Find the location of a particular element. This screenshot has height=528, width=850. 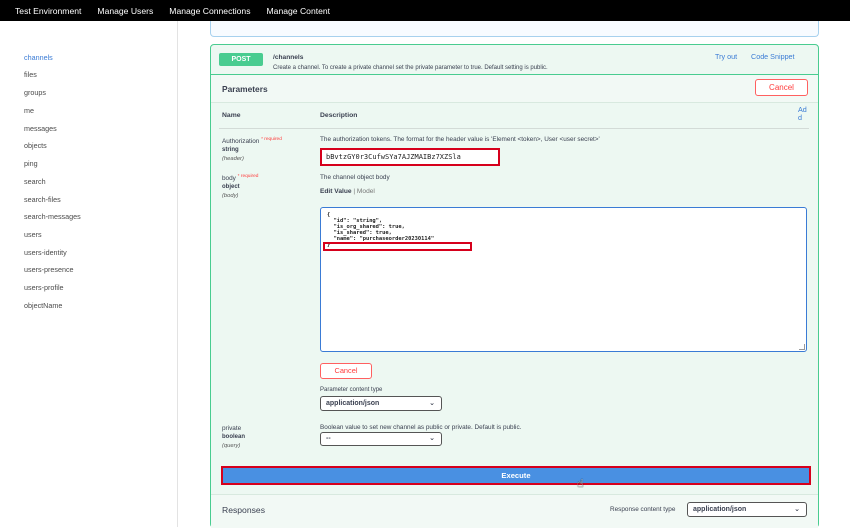

resize-handle is located at coordinates (802, 347).